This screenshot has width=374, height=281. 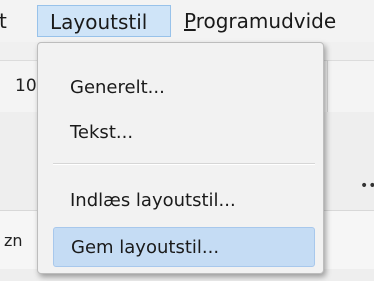 What do you see at coordinates (190, 21) in the screenshot?
I see `menu-programudvidelser-mnemonic: P` at bounding box center [190, 21].